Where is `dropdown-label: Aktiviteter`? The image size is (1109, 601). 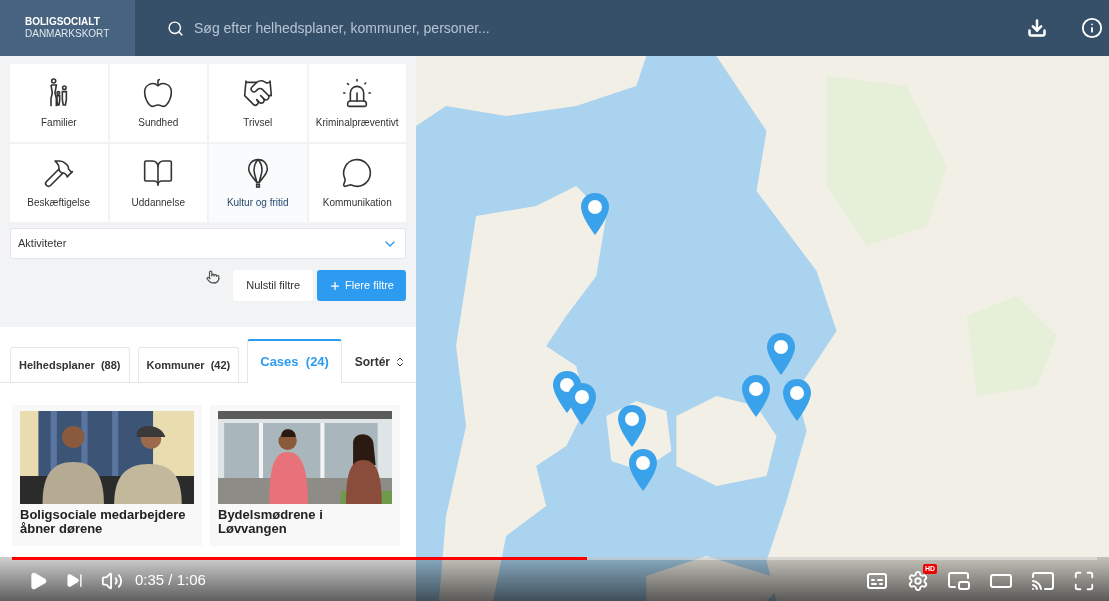 dropdown-label: Aktiviteter is located at coordinates (43, 244).